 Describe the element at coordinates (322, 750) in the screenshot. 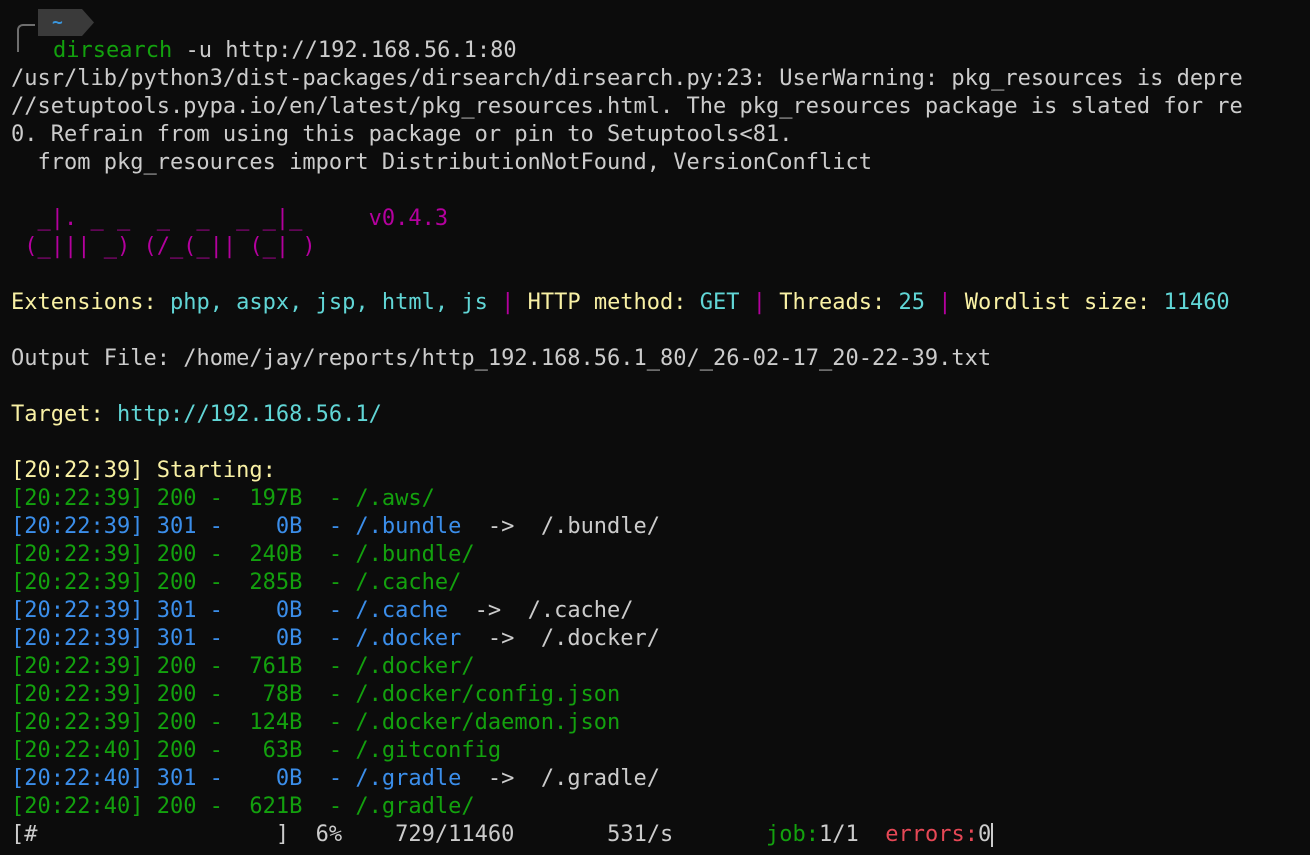

I see `result-details: 200 - 63B - /.gitconfig` at that location.